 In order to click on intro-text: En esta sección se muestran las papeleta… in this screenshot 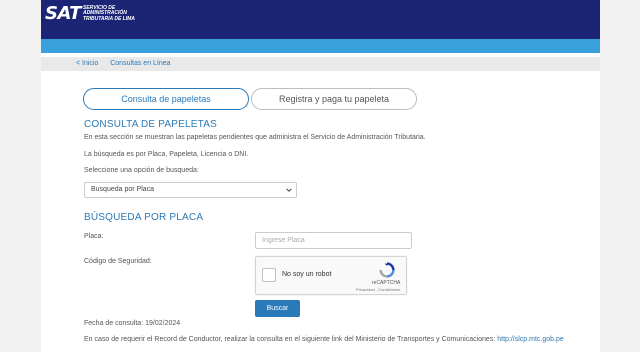, I will do `click(255, 137)`.